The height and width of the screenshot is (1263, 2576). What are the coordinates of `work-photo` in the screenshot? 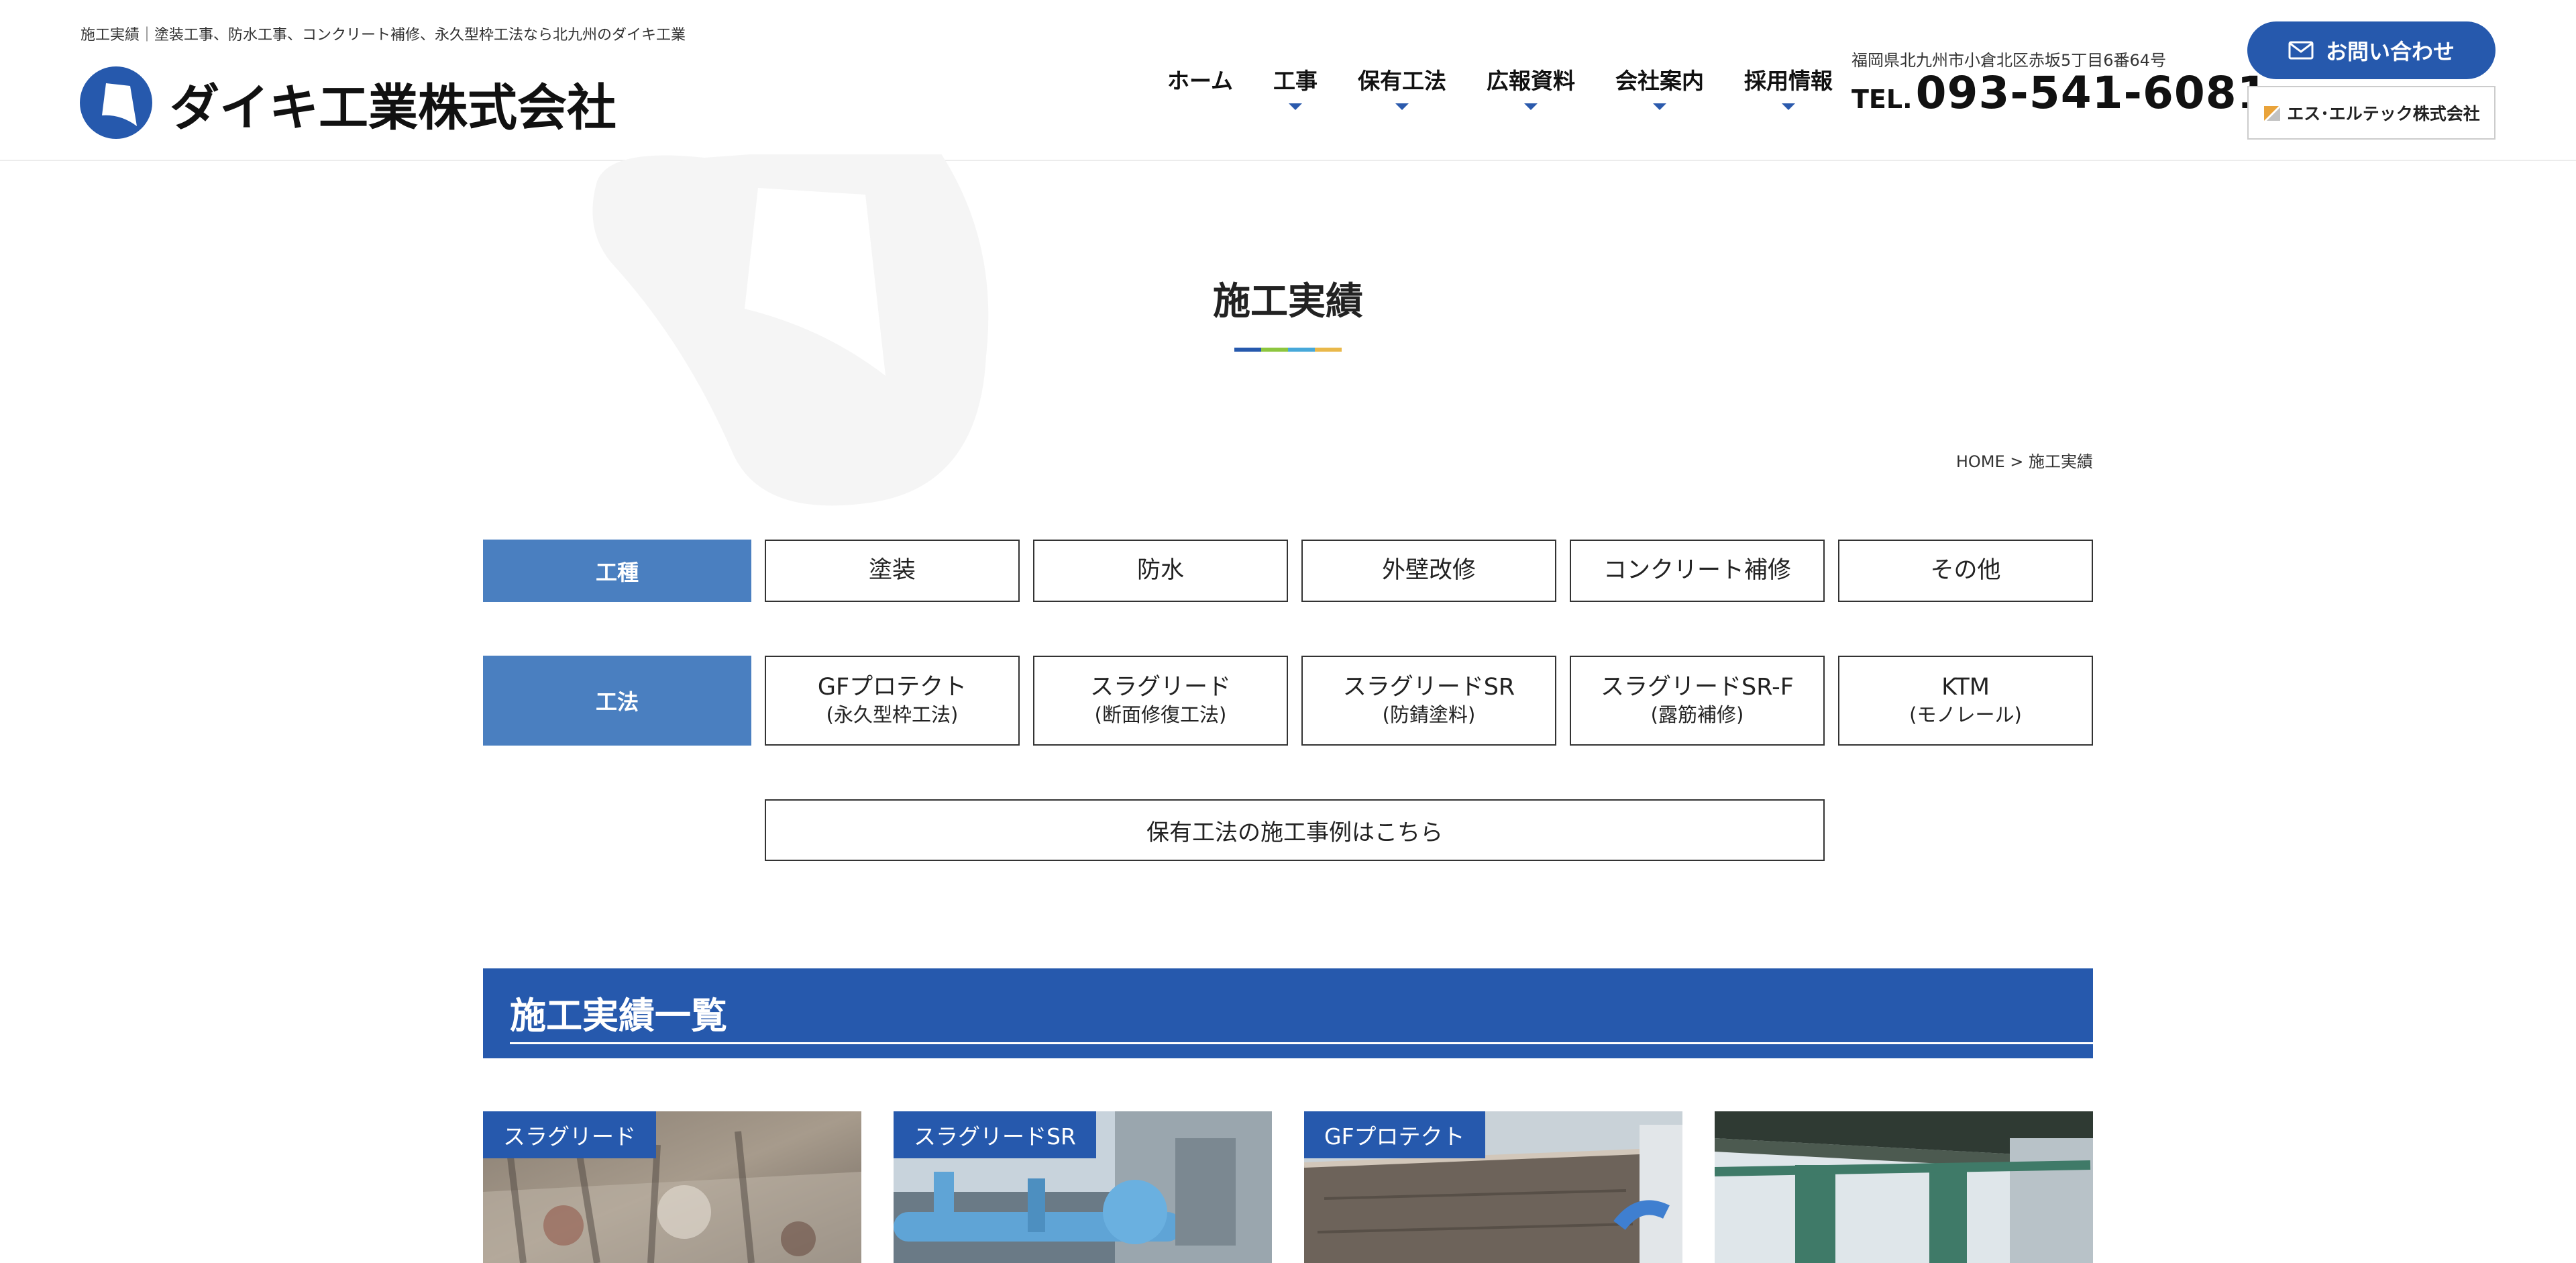 It's located at (1904, 1187).